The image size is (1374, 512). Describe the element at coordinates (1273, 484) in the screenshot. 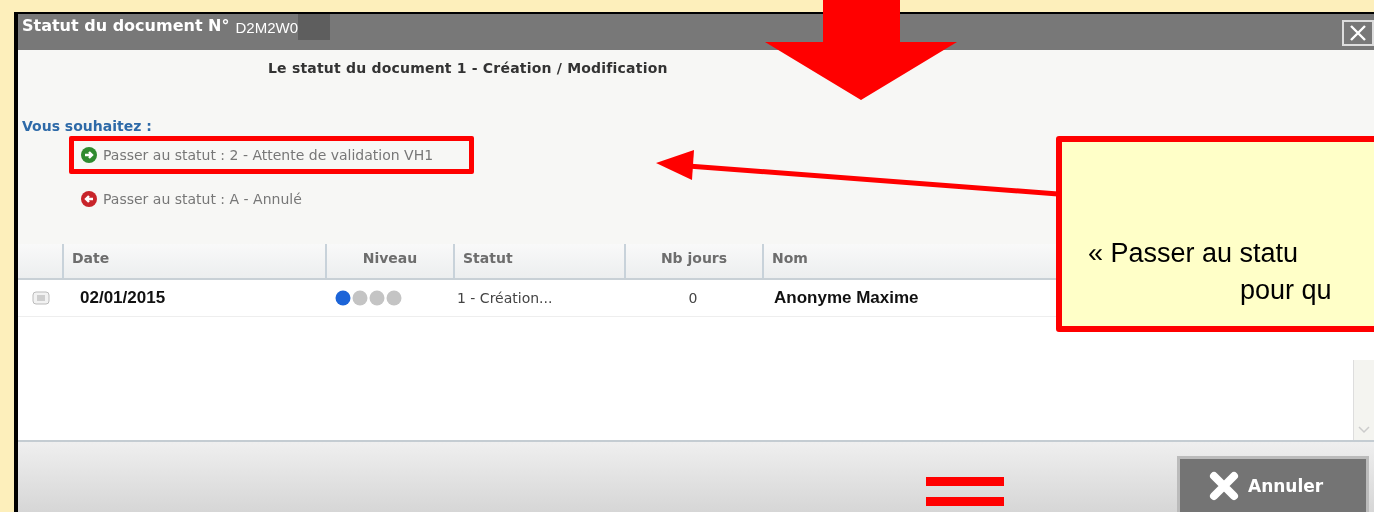

I see `cancel-button: Annuler` at that location.